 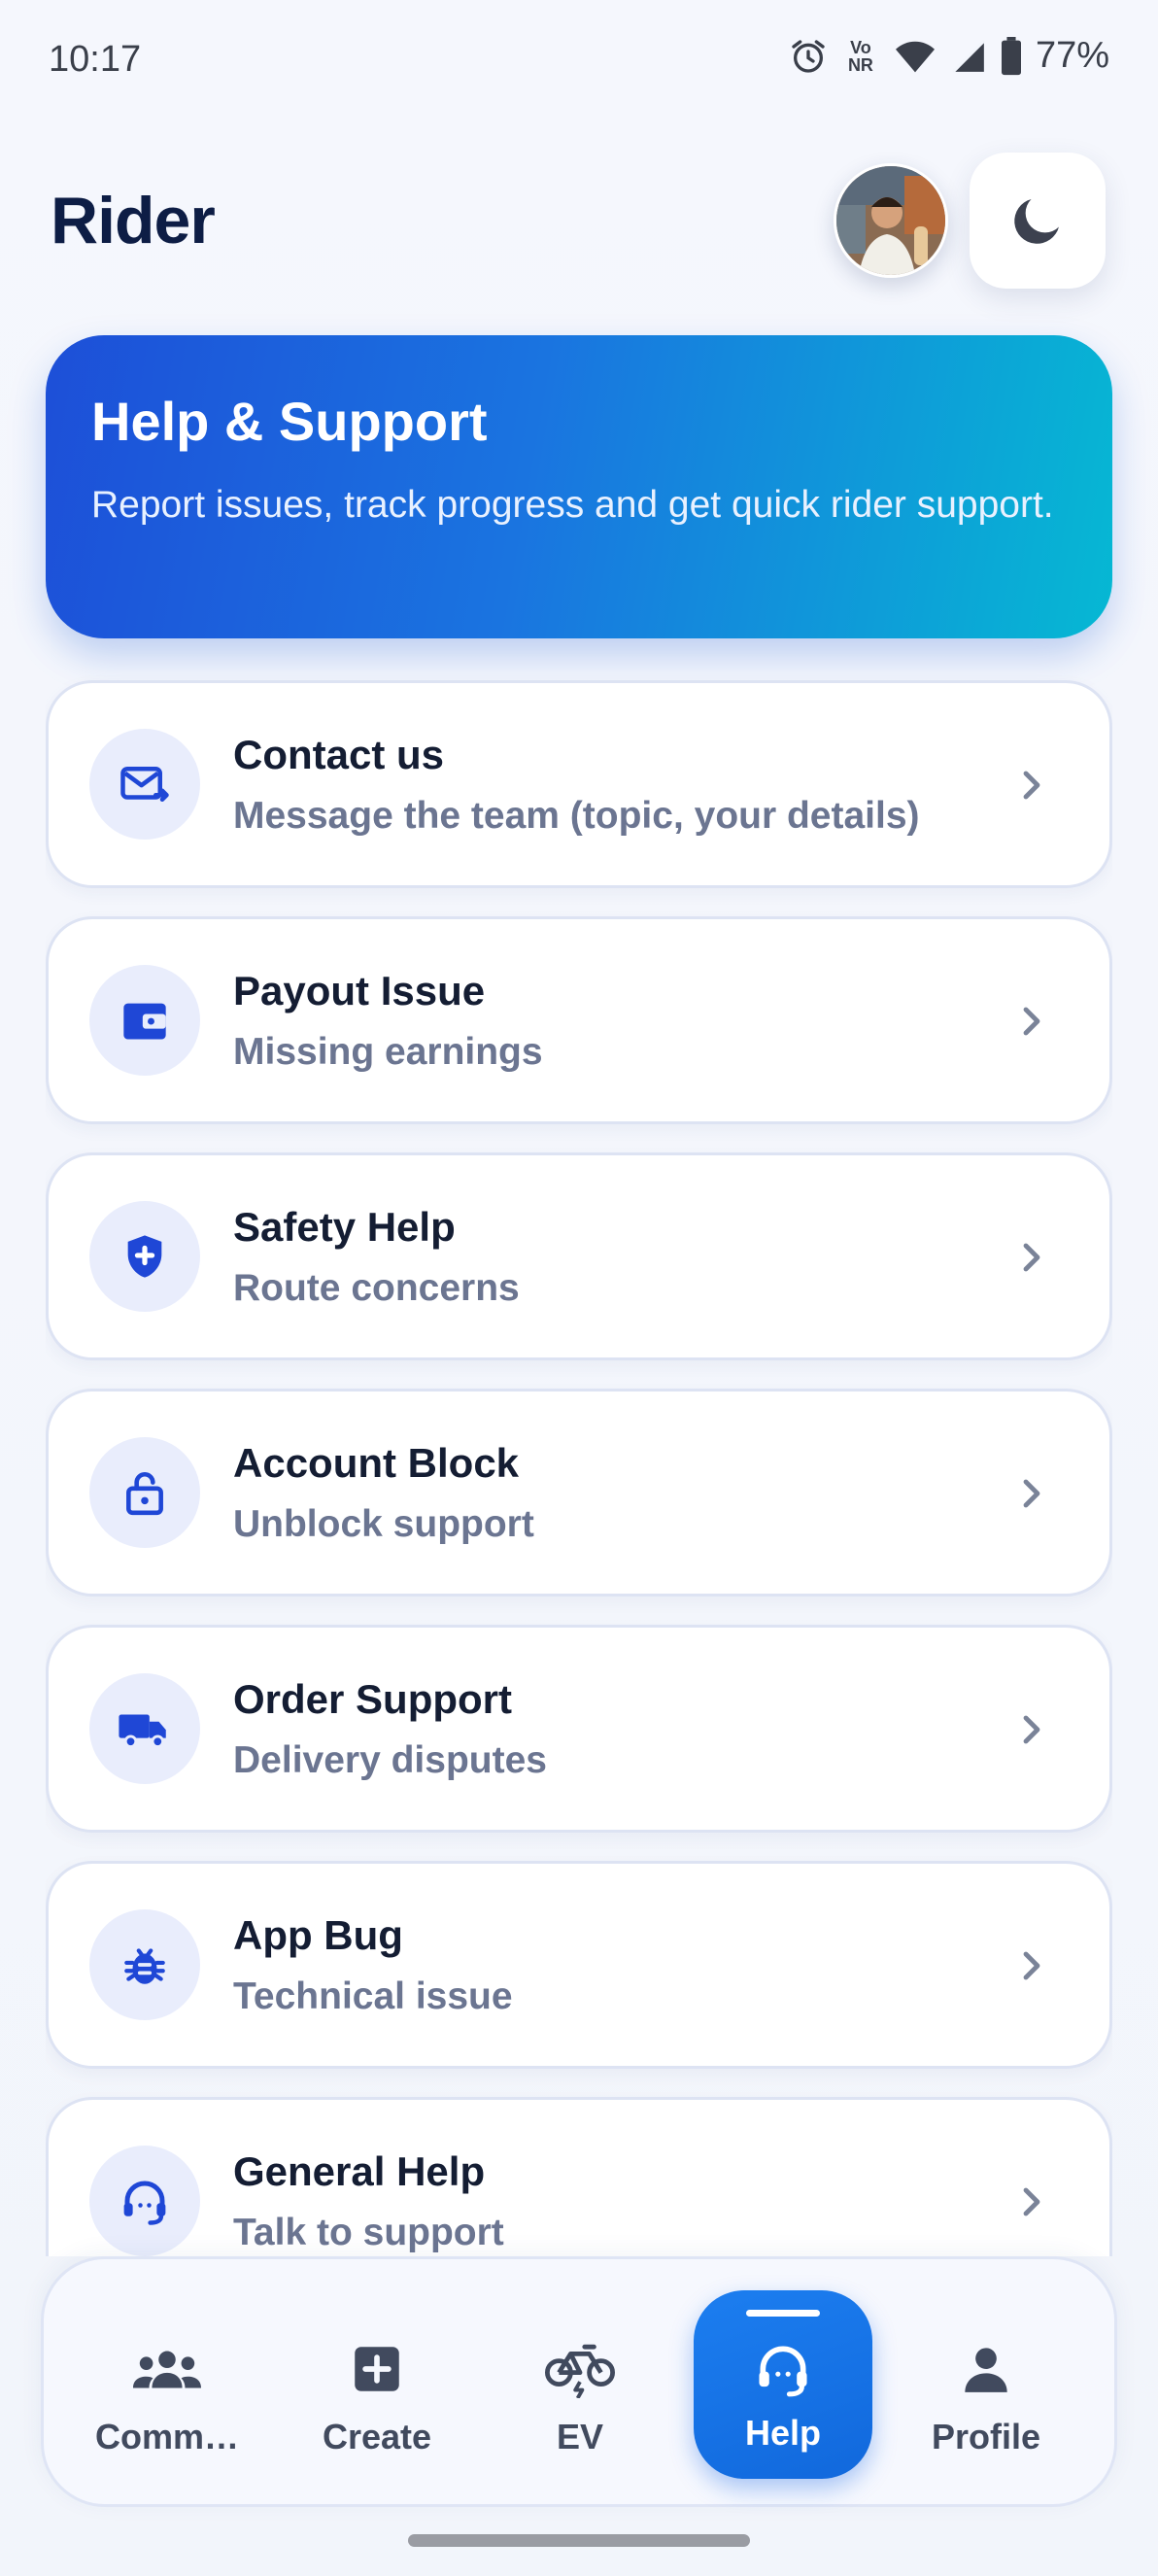 I want to click on list-item-title: Safety Help, so click(x=344, y=1227).